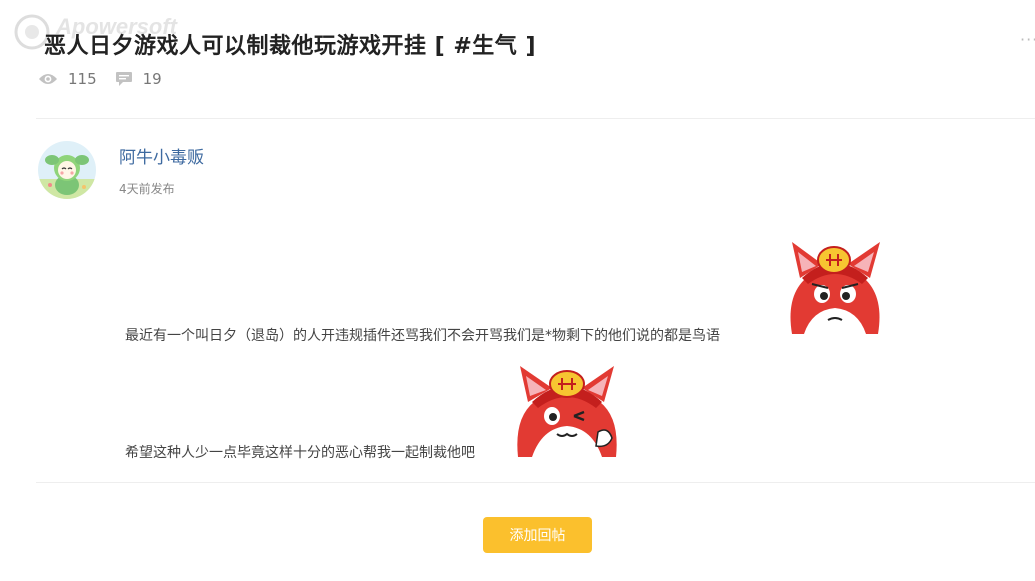  I want to click on author-avatar, so click(67, 170).